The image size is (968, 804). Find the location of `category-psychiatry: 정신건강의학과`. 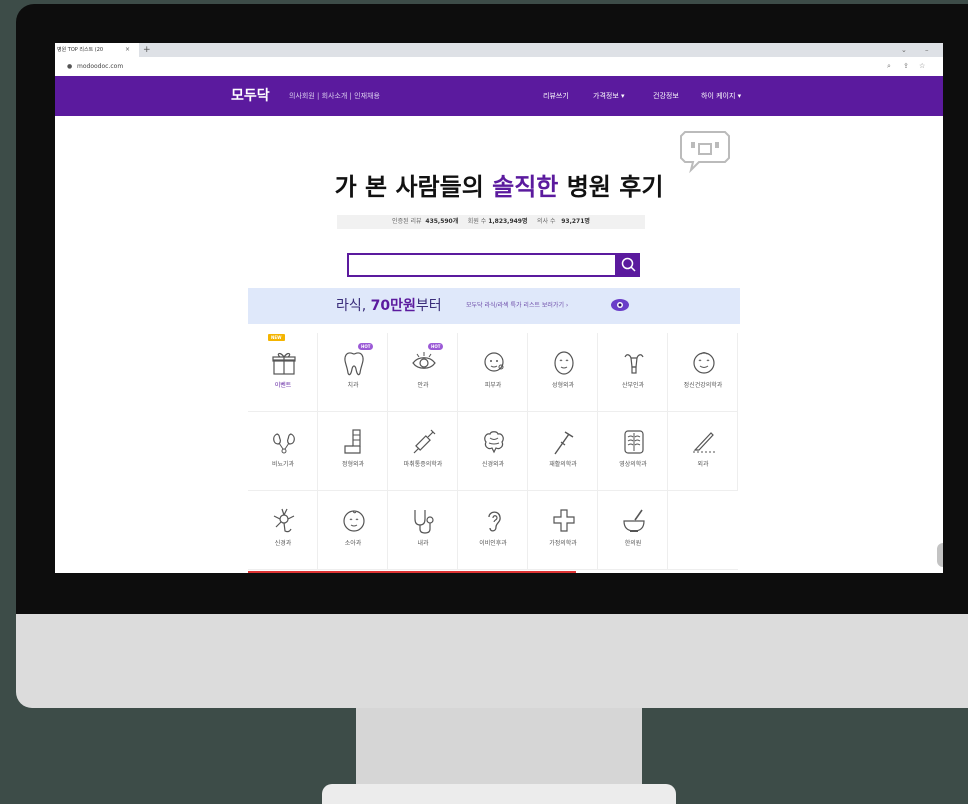

category-psychiatry: 정신건강의학과 is located at coordinates (703, 372).